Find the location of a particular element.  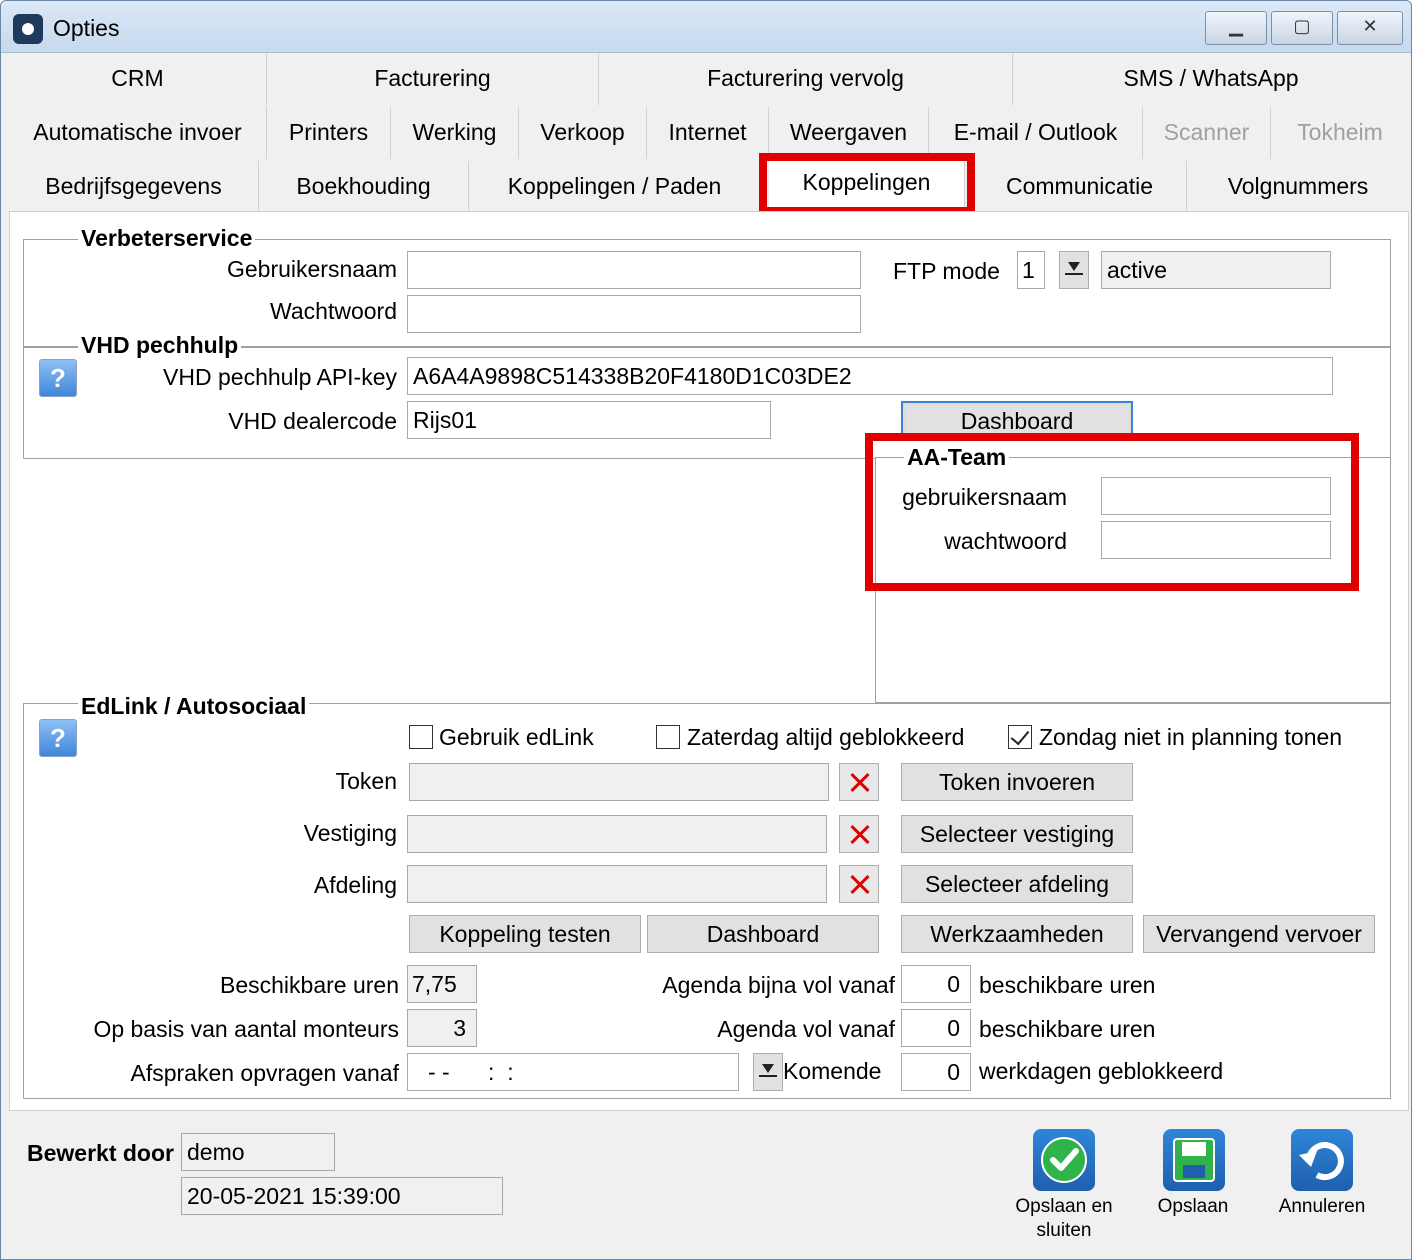

verbeterservice-title: Verbeterservice is located at coordinates (167, 238).